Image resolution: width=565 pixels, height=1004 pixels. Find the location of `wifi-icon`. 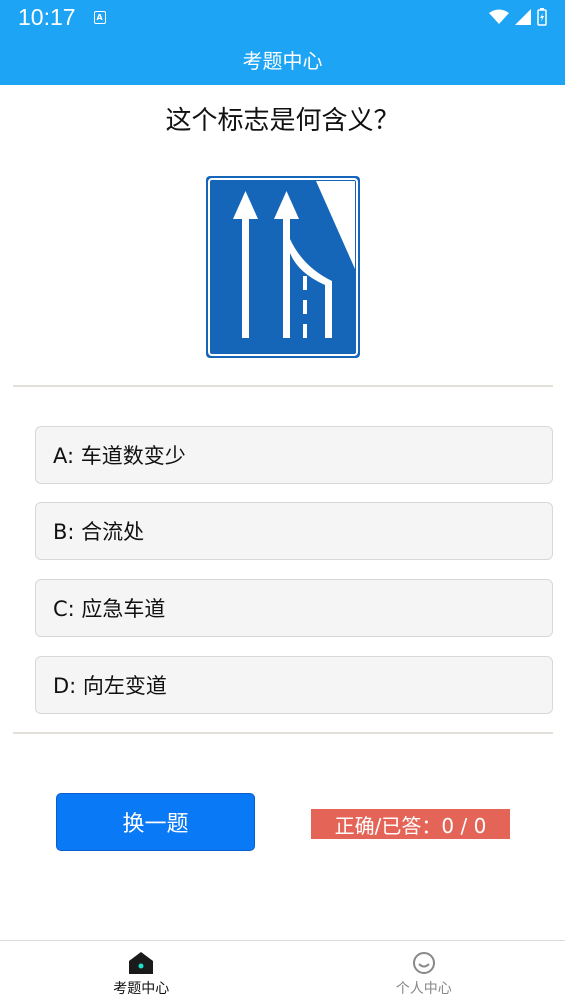

wifi-icon is located at coordinates (499, 16).